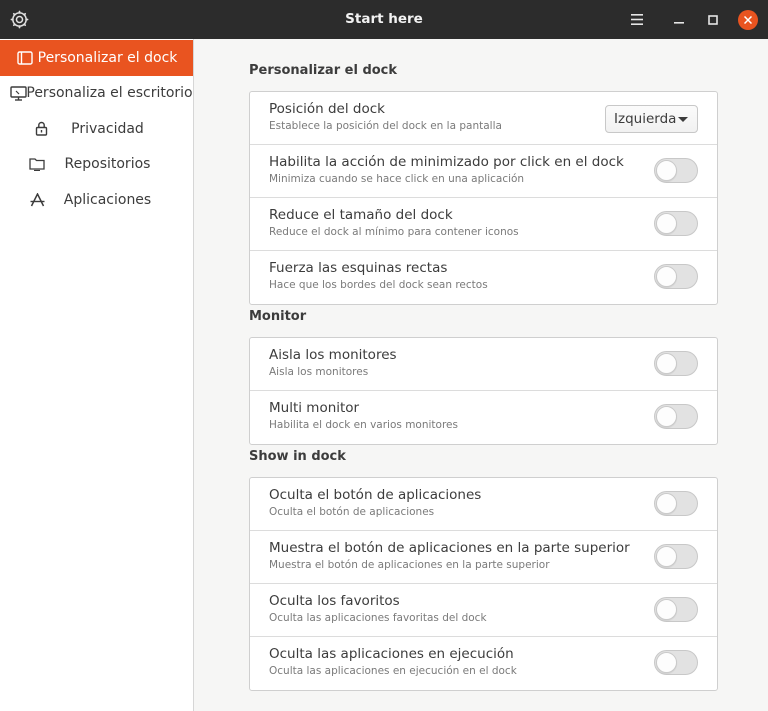  I want to click on minimize-icon, so click(679, 22).